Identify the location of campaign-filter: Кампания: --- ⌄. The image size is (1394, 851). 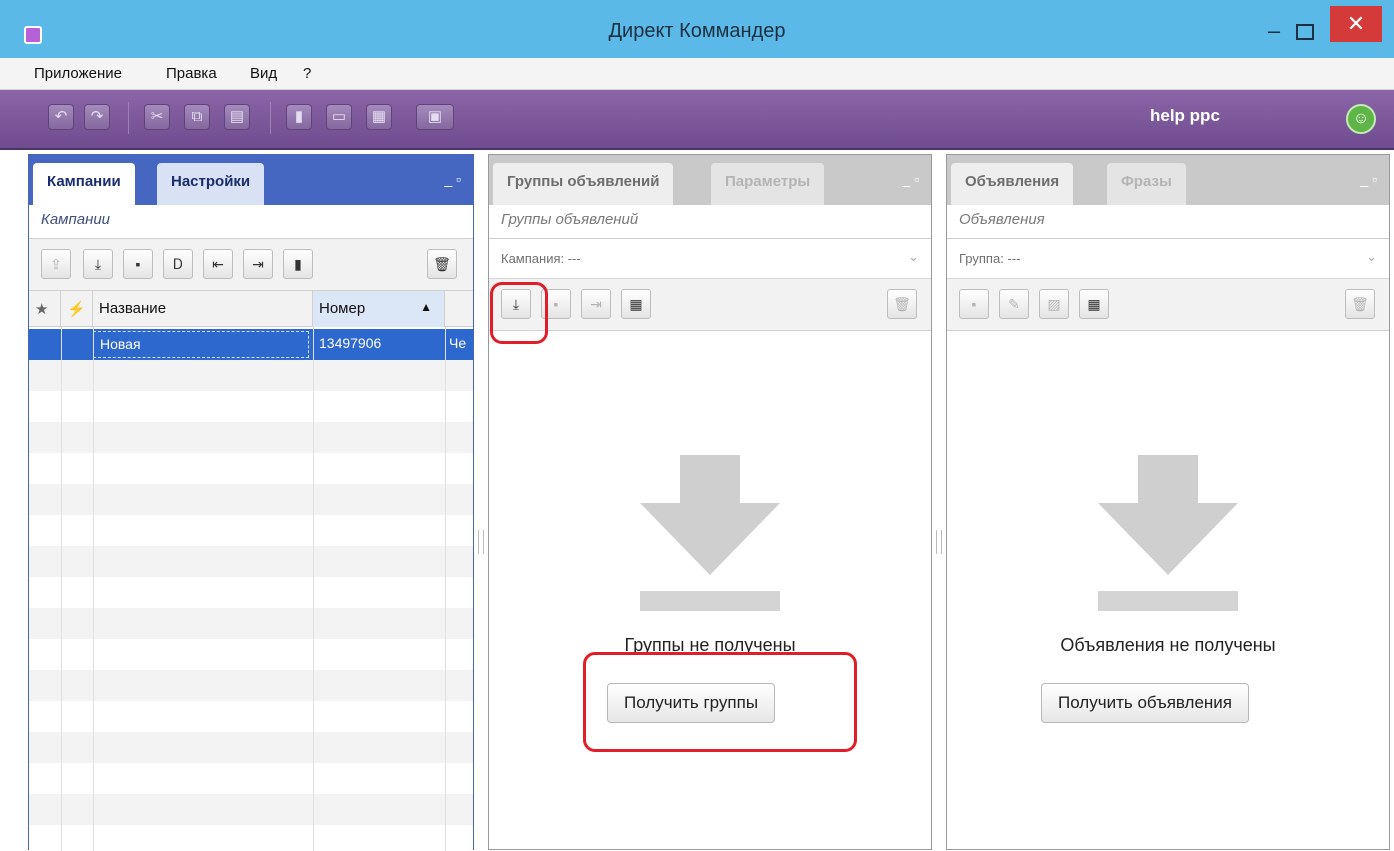
(710, 259).